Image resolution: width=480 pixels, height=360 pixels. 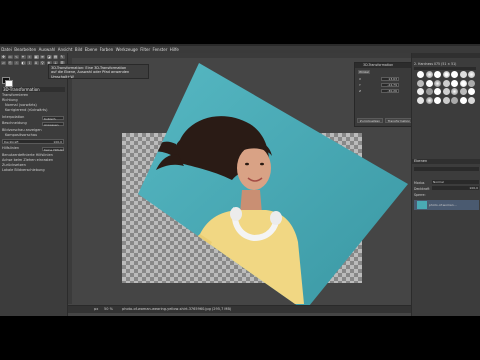 What do you see at coordinates (91, 49) in the screenshot?
I see `menu-layer: Ebene` at bounding box center [91, 49].